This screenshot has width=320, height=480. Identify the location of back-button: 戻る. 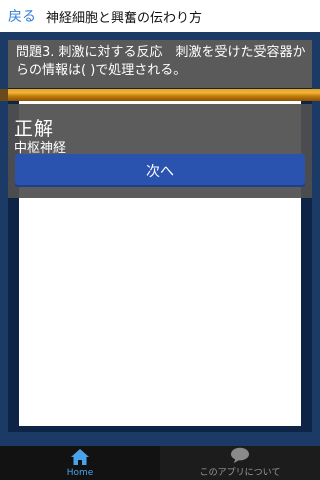
(21, 16).